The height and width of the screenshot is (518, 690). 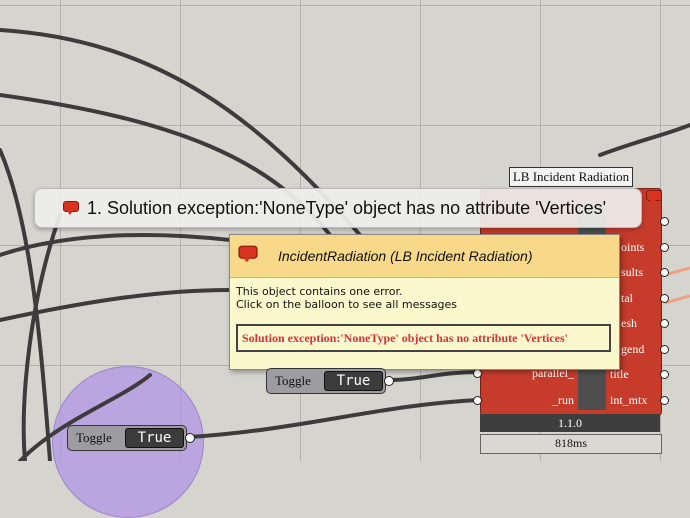 I want to click on component-name-label: LB Incident Radiation, so click(x=571, y=177).